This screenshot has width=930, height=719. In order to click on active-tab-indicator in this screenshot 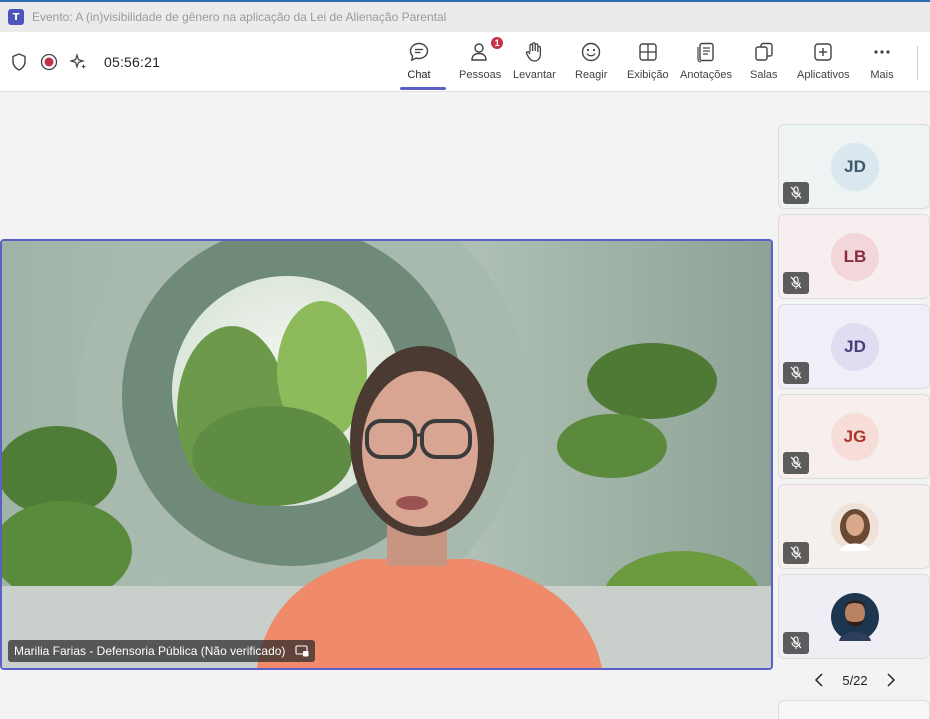, I will do `click(423, 88)`.